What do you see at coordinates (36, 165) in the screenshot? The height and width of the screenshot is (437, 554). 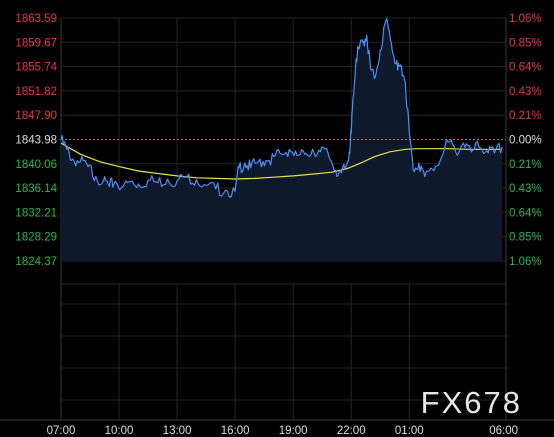 I see `price-tick-label: 1840.06` at bounding box center [36, 165].